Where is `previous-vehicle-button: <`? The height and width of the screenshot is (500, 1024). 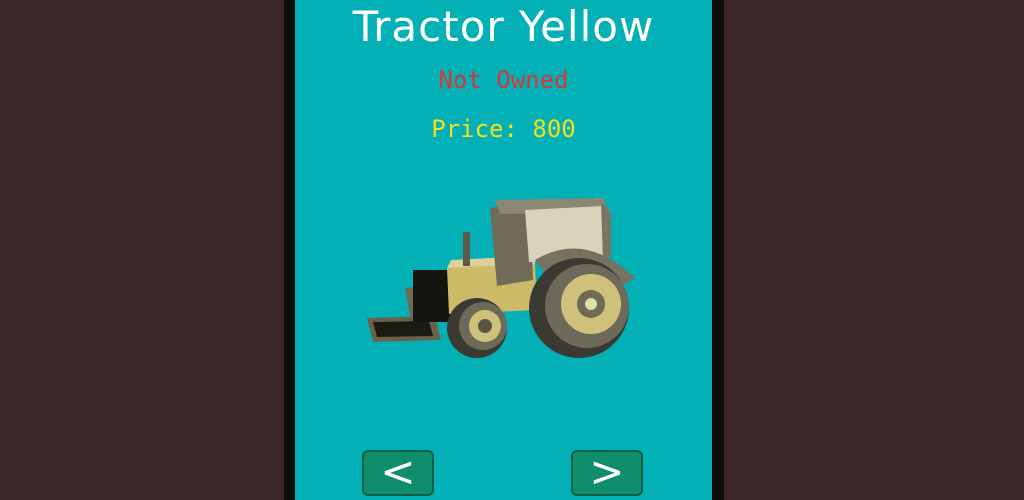 previous-vehicle-button: < is located at coordinates (398, 473).